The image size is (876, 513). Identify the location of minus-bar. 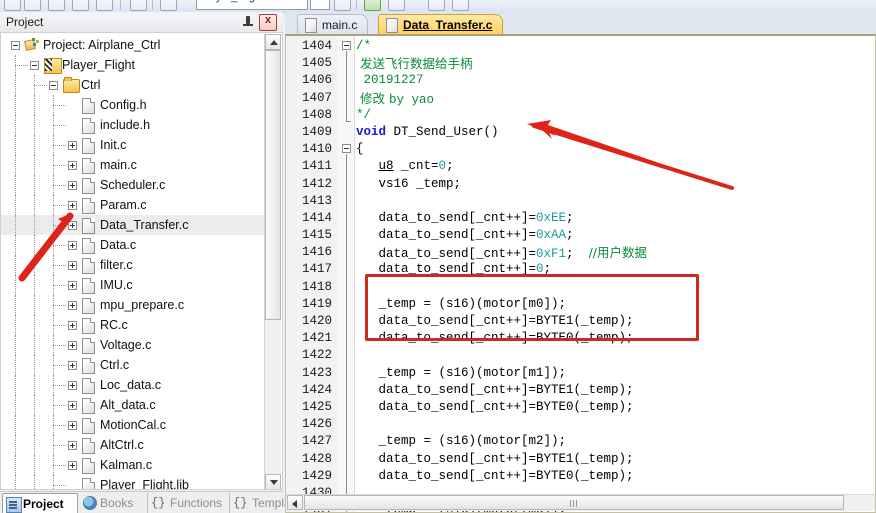
(34, 65).